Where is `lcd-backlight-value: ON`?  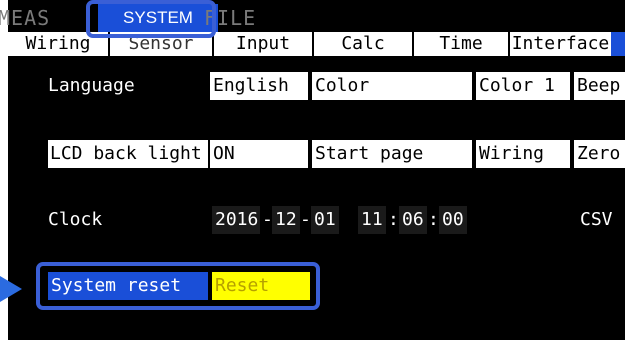 lcd-backlight-value: ON is located at coordinates (259, 154).